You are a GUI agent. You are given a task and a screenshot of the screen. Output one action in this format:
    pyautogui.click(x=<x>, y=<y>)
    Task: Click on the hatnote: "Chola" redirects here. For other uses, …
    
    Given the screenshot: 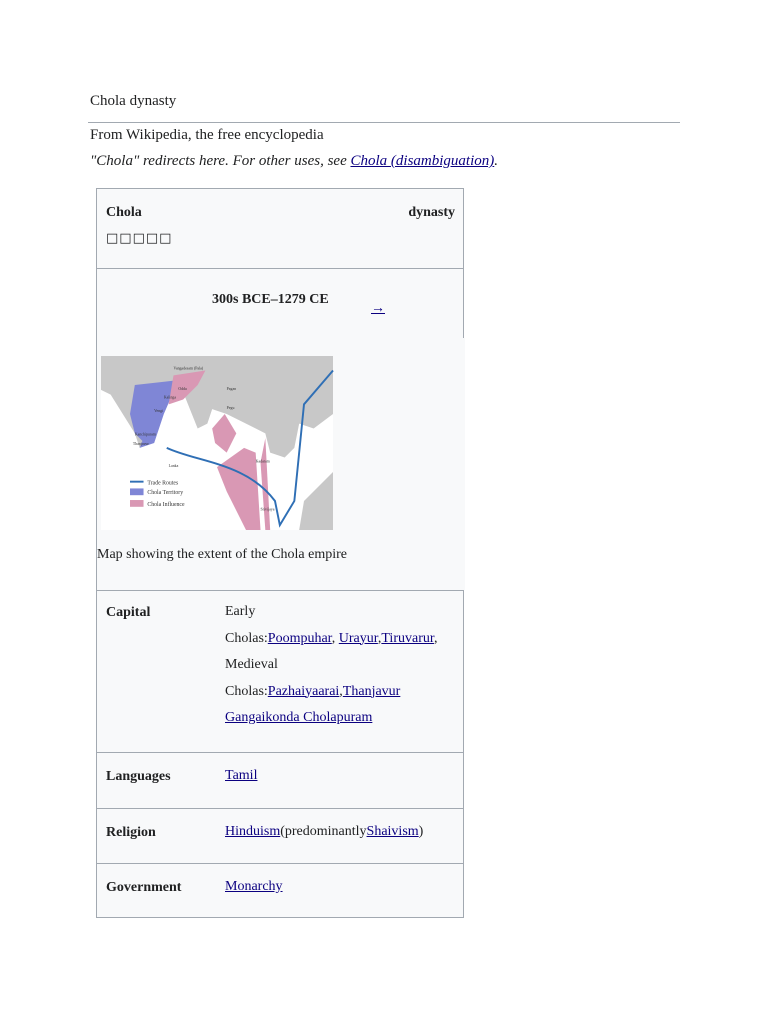 What is the action you would take?
    pyautogui.click(x=294, y=161)
    